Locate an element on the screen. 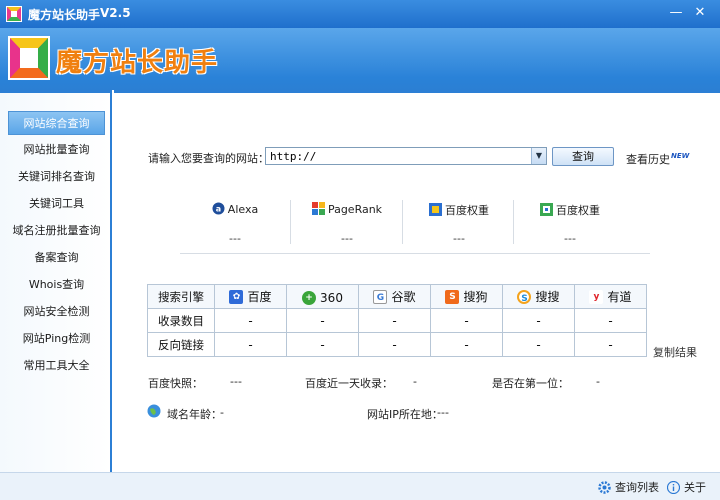 The image size is (720, 500). sidebar-item-ping: 网站Ping检测 is located at coordinates (56, 339).